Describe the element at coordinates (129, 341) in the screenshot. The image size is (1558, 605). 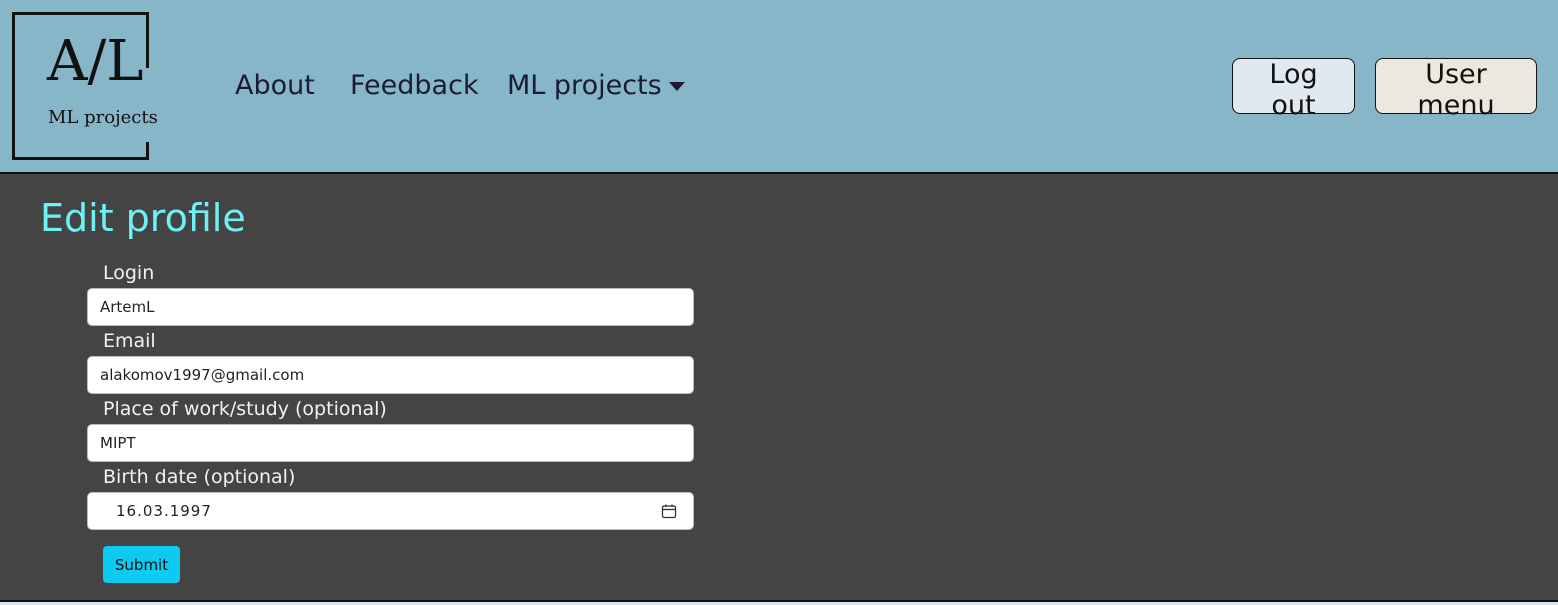
I see `email-label: Email` at that location.